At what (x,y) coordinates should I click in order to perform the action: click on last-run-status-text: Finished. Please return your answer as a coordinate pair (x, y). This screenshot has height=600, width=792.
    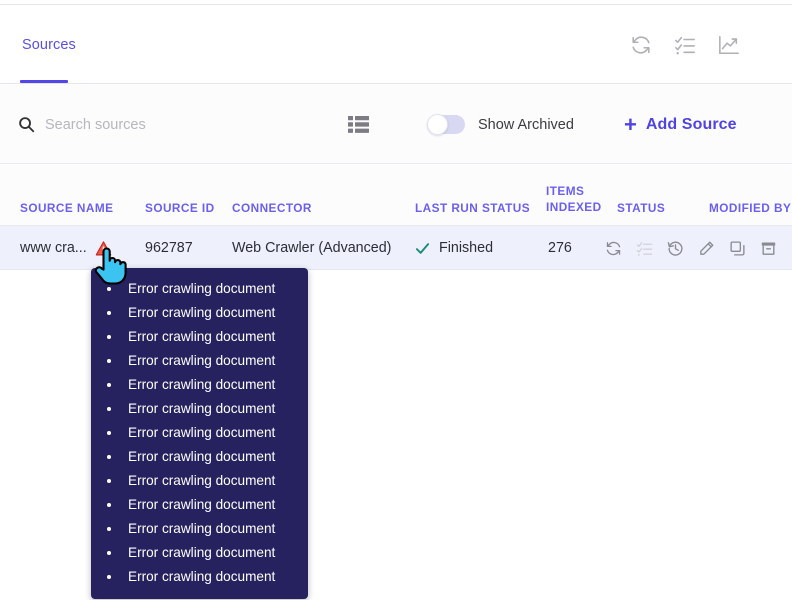
    Looking at the image, I should click on (466, 248).